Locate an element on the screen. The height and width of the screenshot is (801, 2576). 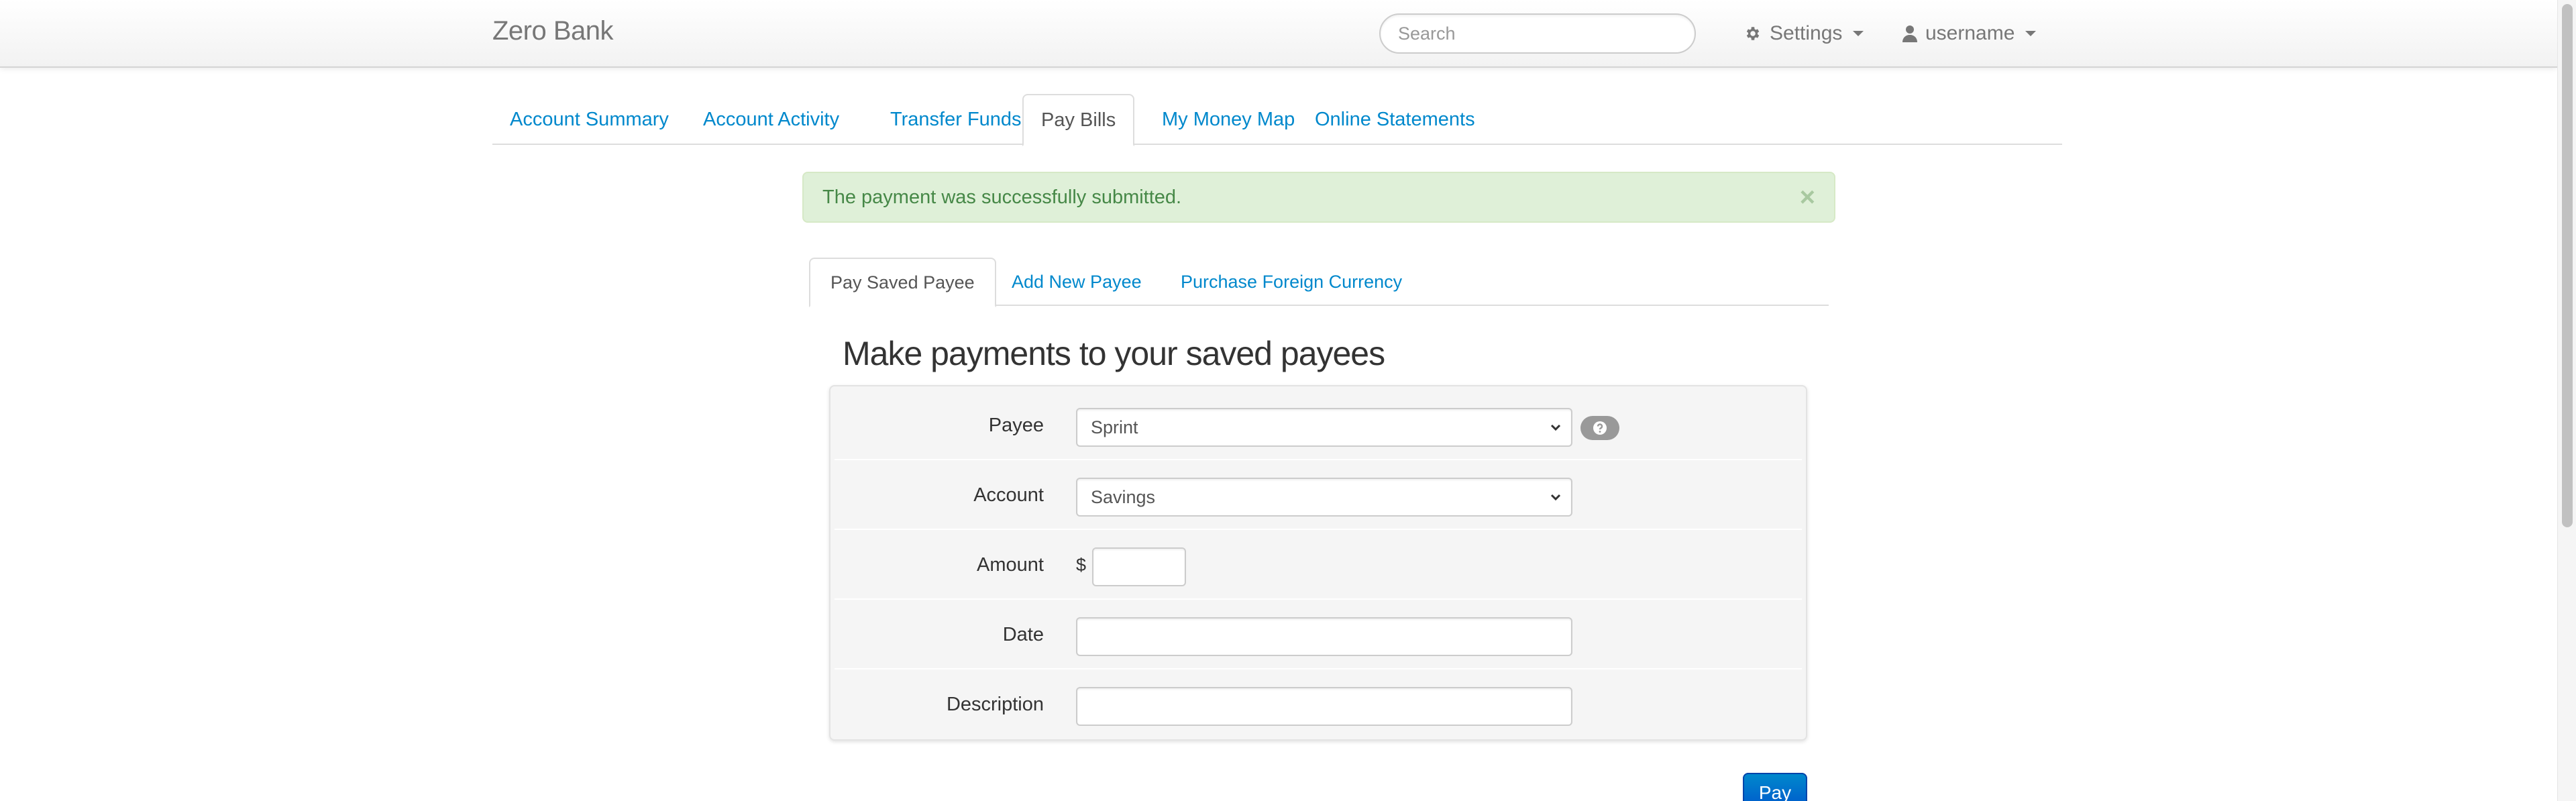
description-input is located at coordinates (1324, 706).